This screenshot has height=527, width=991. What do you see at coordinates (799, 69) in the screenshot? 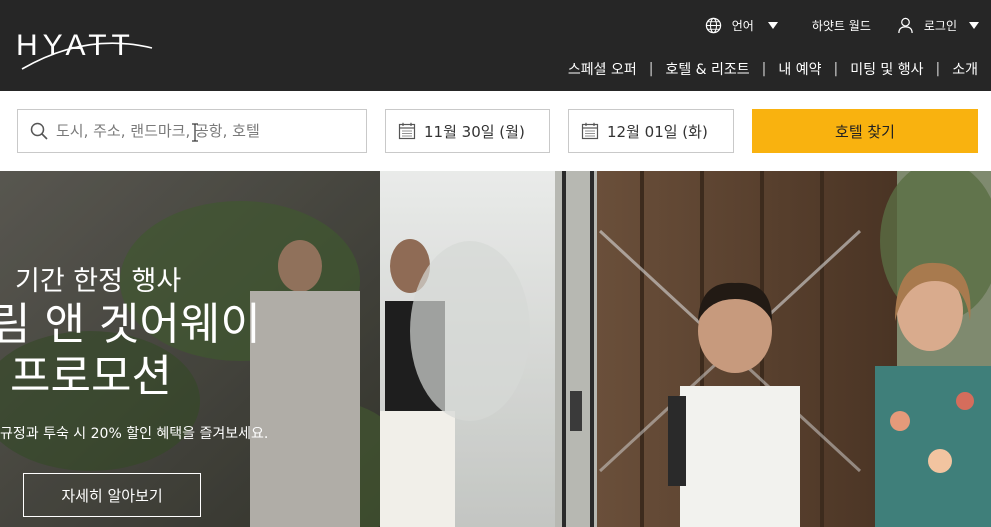
I see `nav-my-reservations: 내 예약` at bounding box center [799, 69].